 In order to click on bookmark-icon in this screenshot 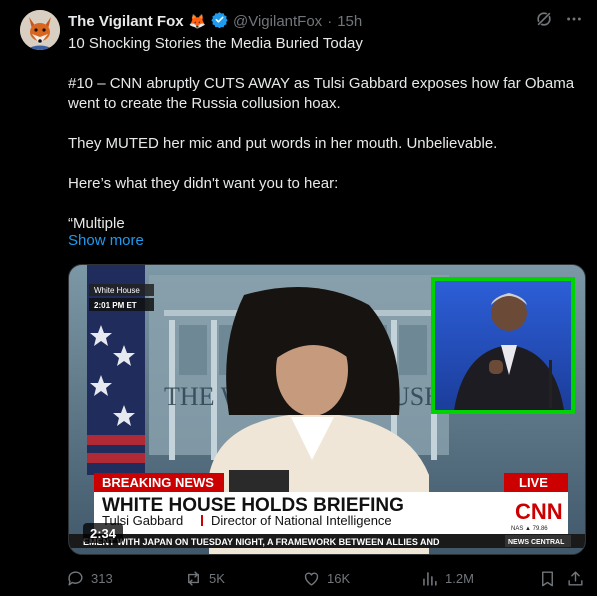, I will do `click(547, 578)`.